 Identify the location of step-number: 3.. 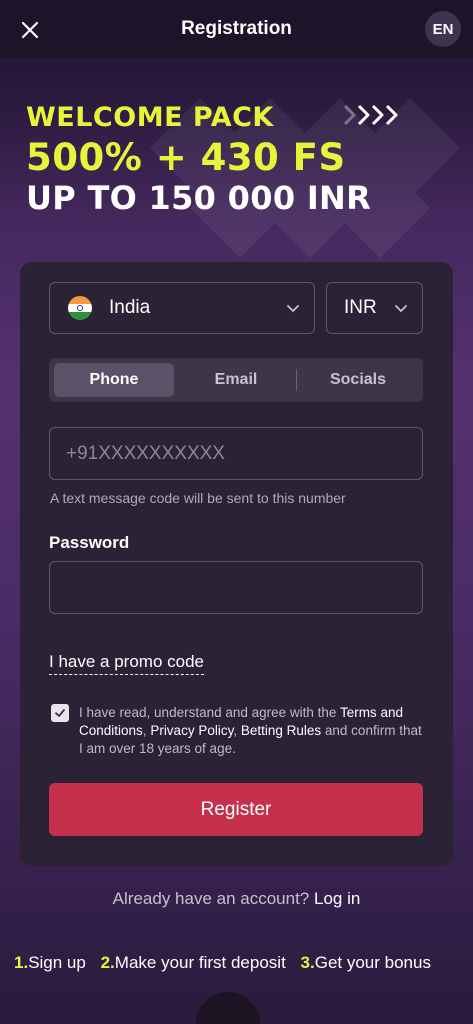
(307, 962).